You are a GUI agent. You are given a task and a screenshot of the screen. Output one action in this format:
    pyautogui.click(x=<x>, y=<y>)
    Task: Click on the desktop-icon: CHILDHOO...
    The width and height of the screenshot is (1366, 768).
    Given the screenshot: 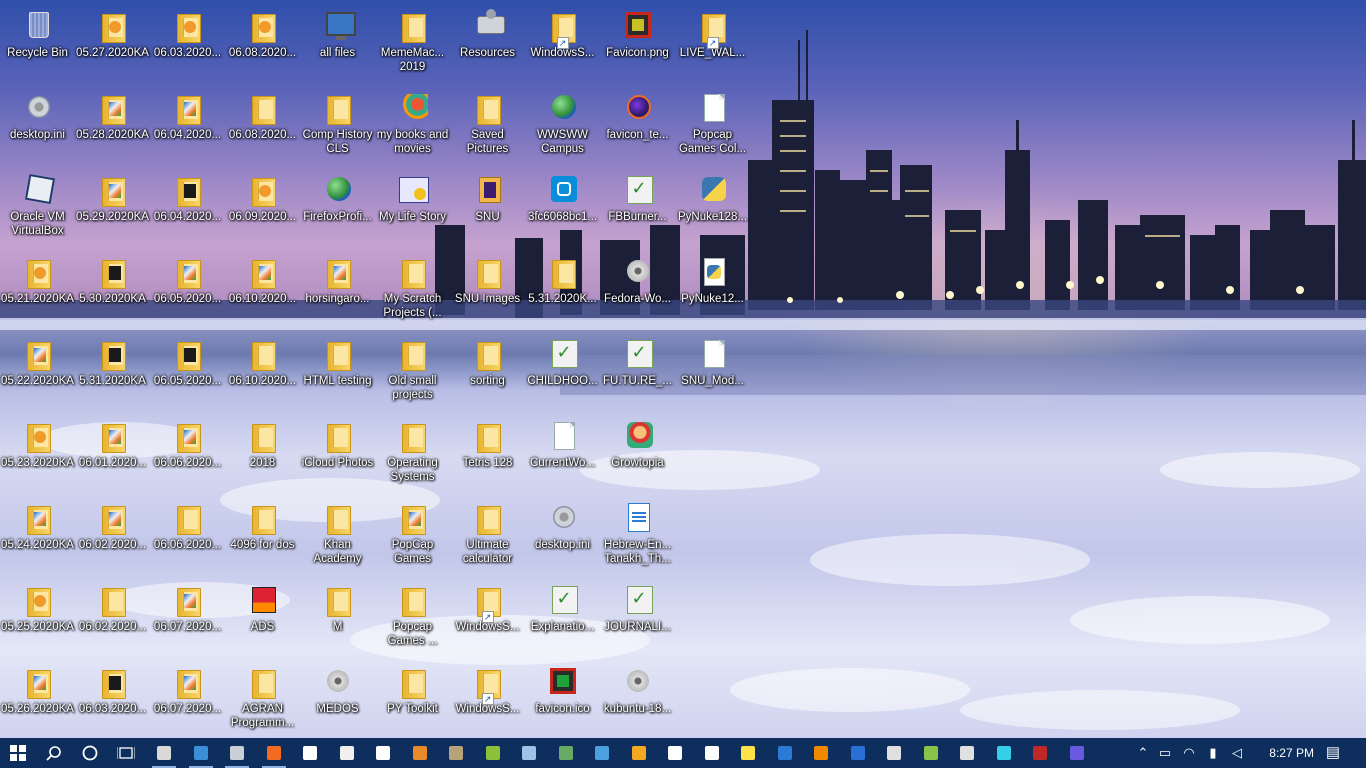 What is the action you would take?
    pyautogui.click(x=562, y=372)
    